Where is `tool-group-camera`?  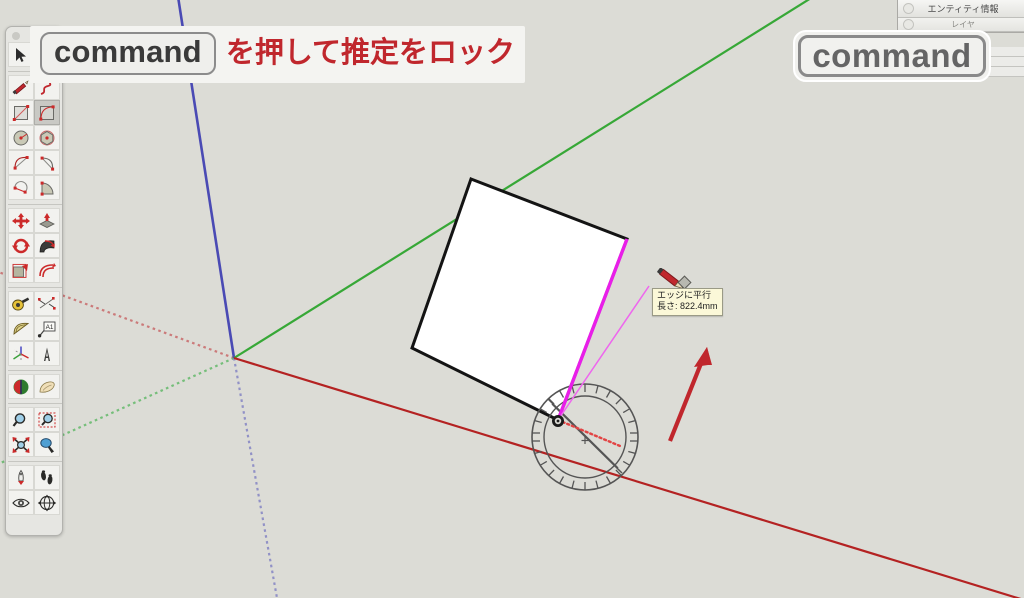
tool-group-camera is located at coordinates (35, 430).